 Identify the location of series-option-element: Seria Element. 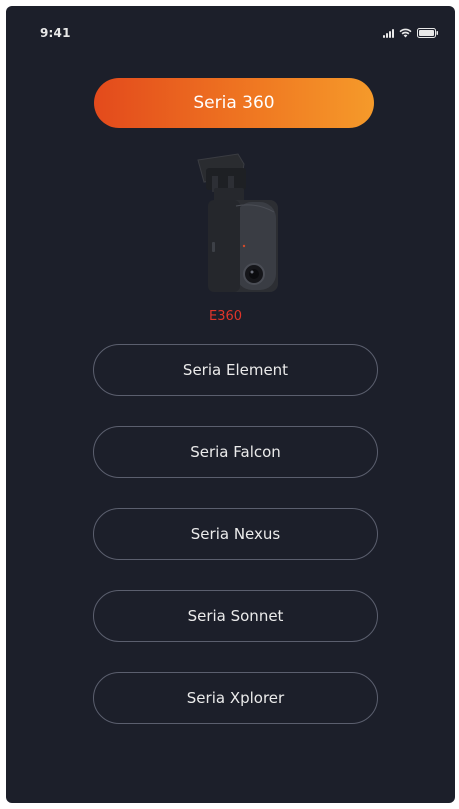
(235, 370).